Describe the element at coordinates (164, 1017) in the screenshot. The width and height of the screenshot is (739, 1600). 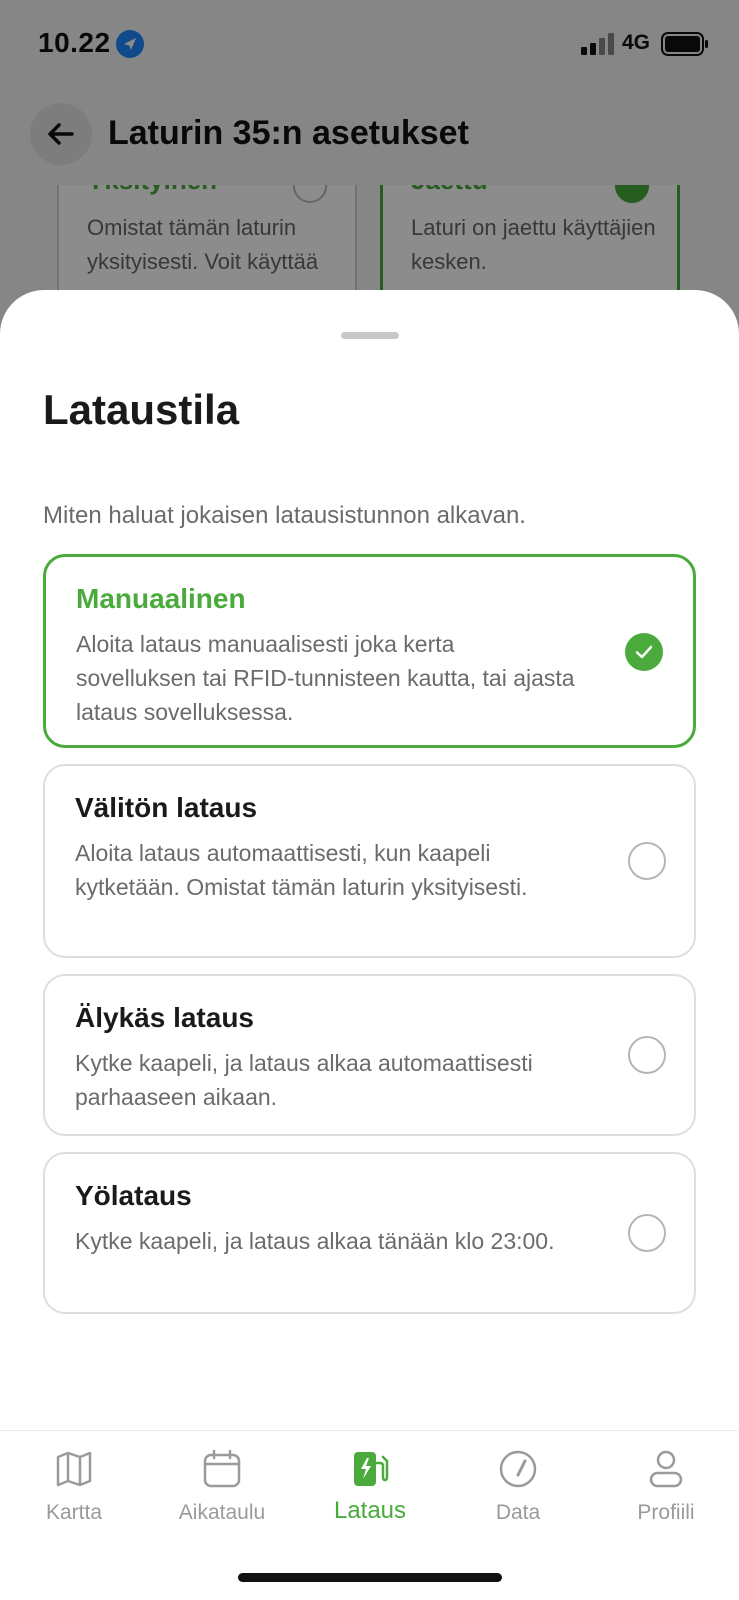
I see `option-title: Älykäs lataus` at that location.